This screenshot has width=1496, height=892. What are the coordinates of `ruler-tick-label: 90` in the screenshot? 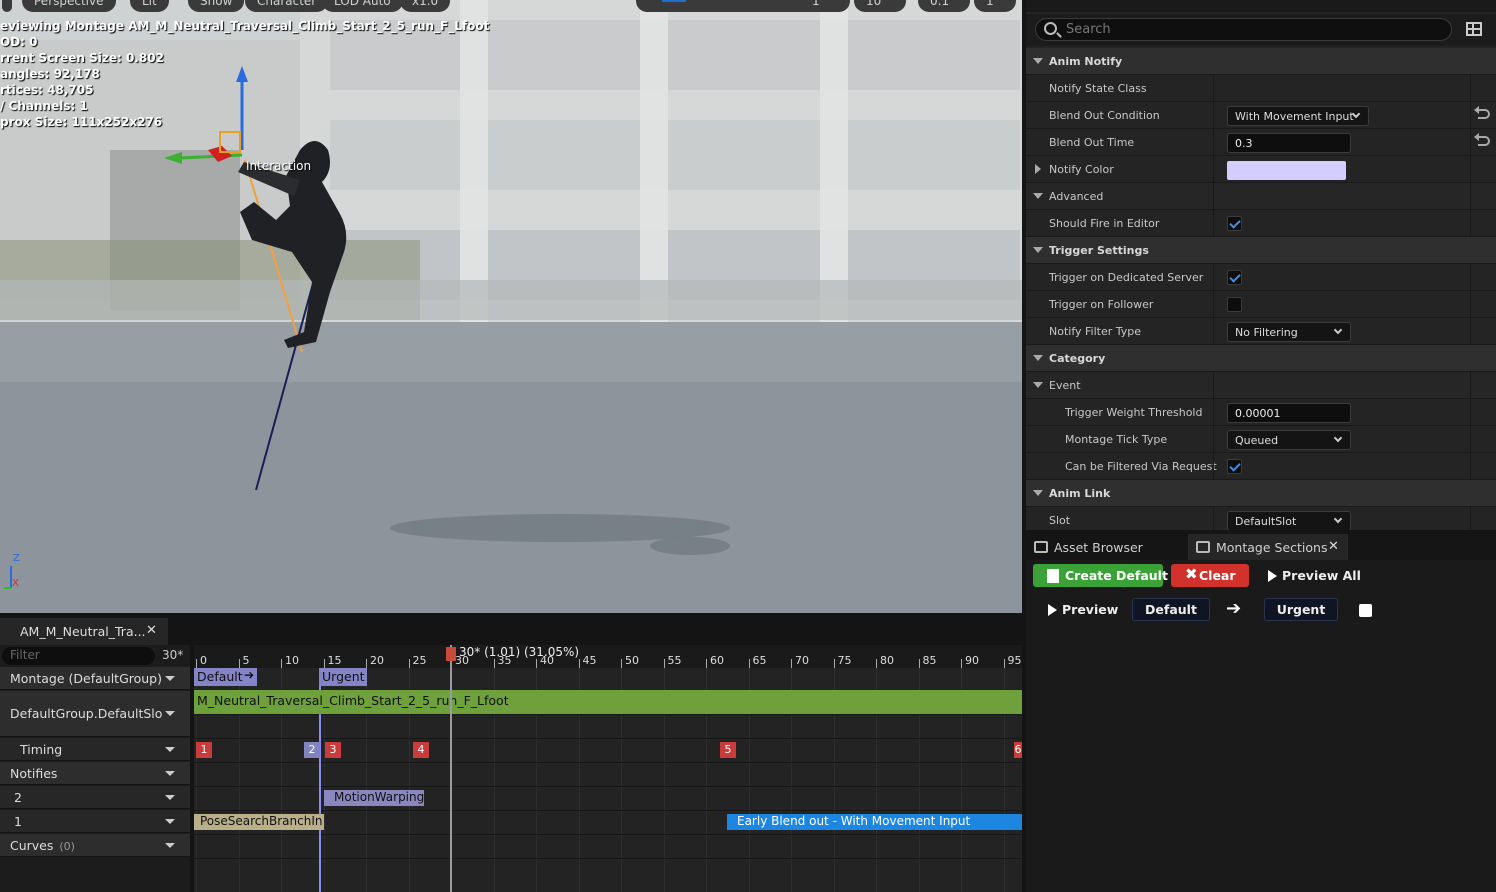 It's located at (972, 660).